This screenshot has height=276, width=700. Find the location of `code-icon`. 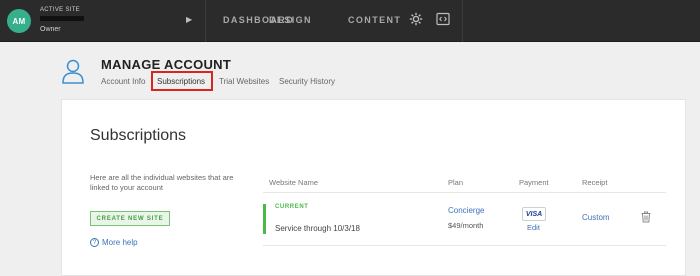

code-icon is located at coordinates (443, 21).